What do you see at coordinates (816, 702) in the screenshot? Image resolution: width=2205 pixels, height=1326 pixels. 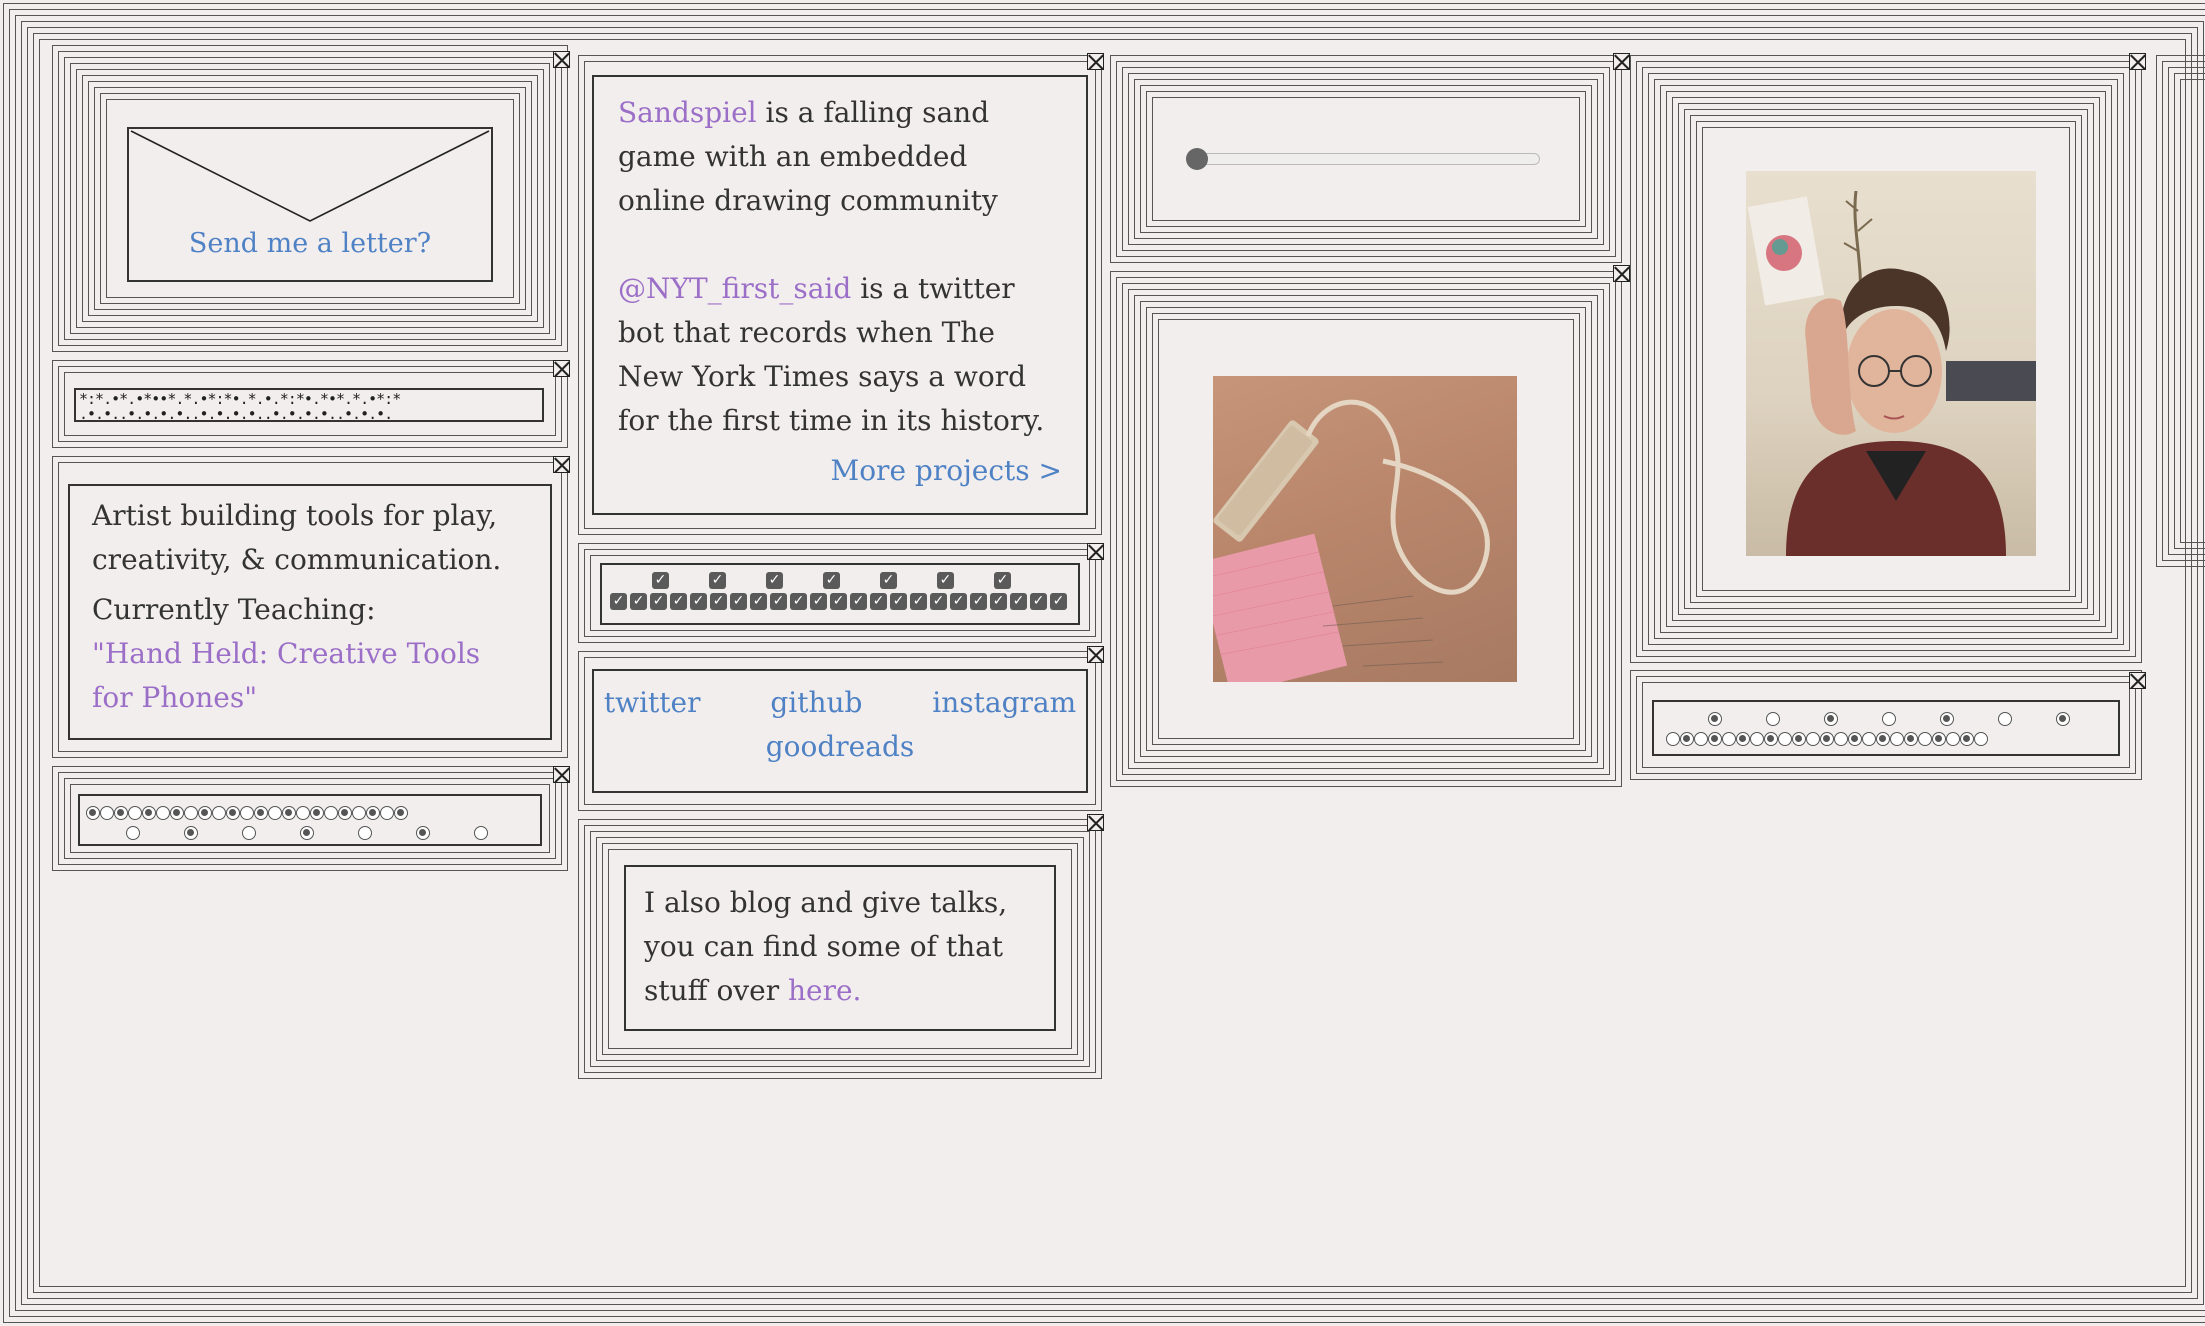 I see `github-link: github` at bounding box center [816, 702].